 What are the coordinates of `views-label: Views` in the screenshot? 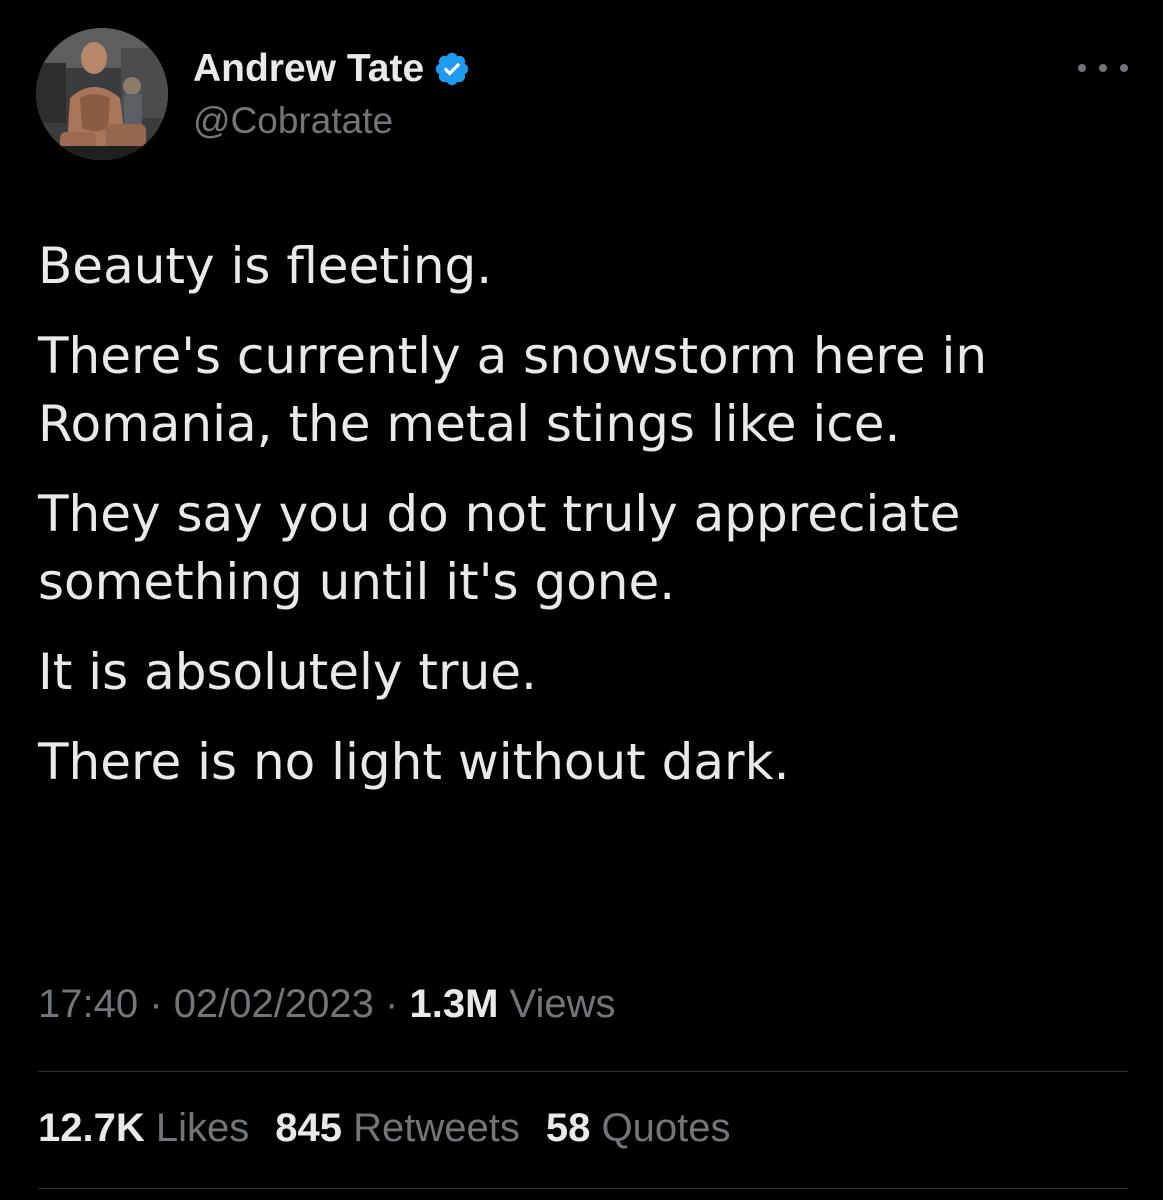 It's located at (562, 1004).